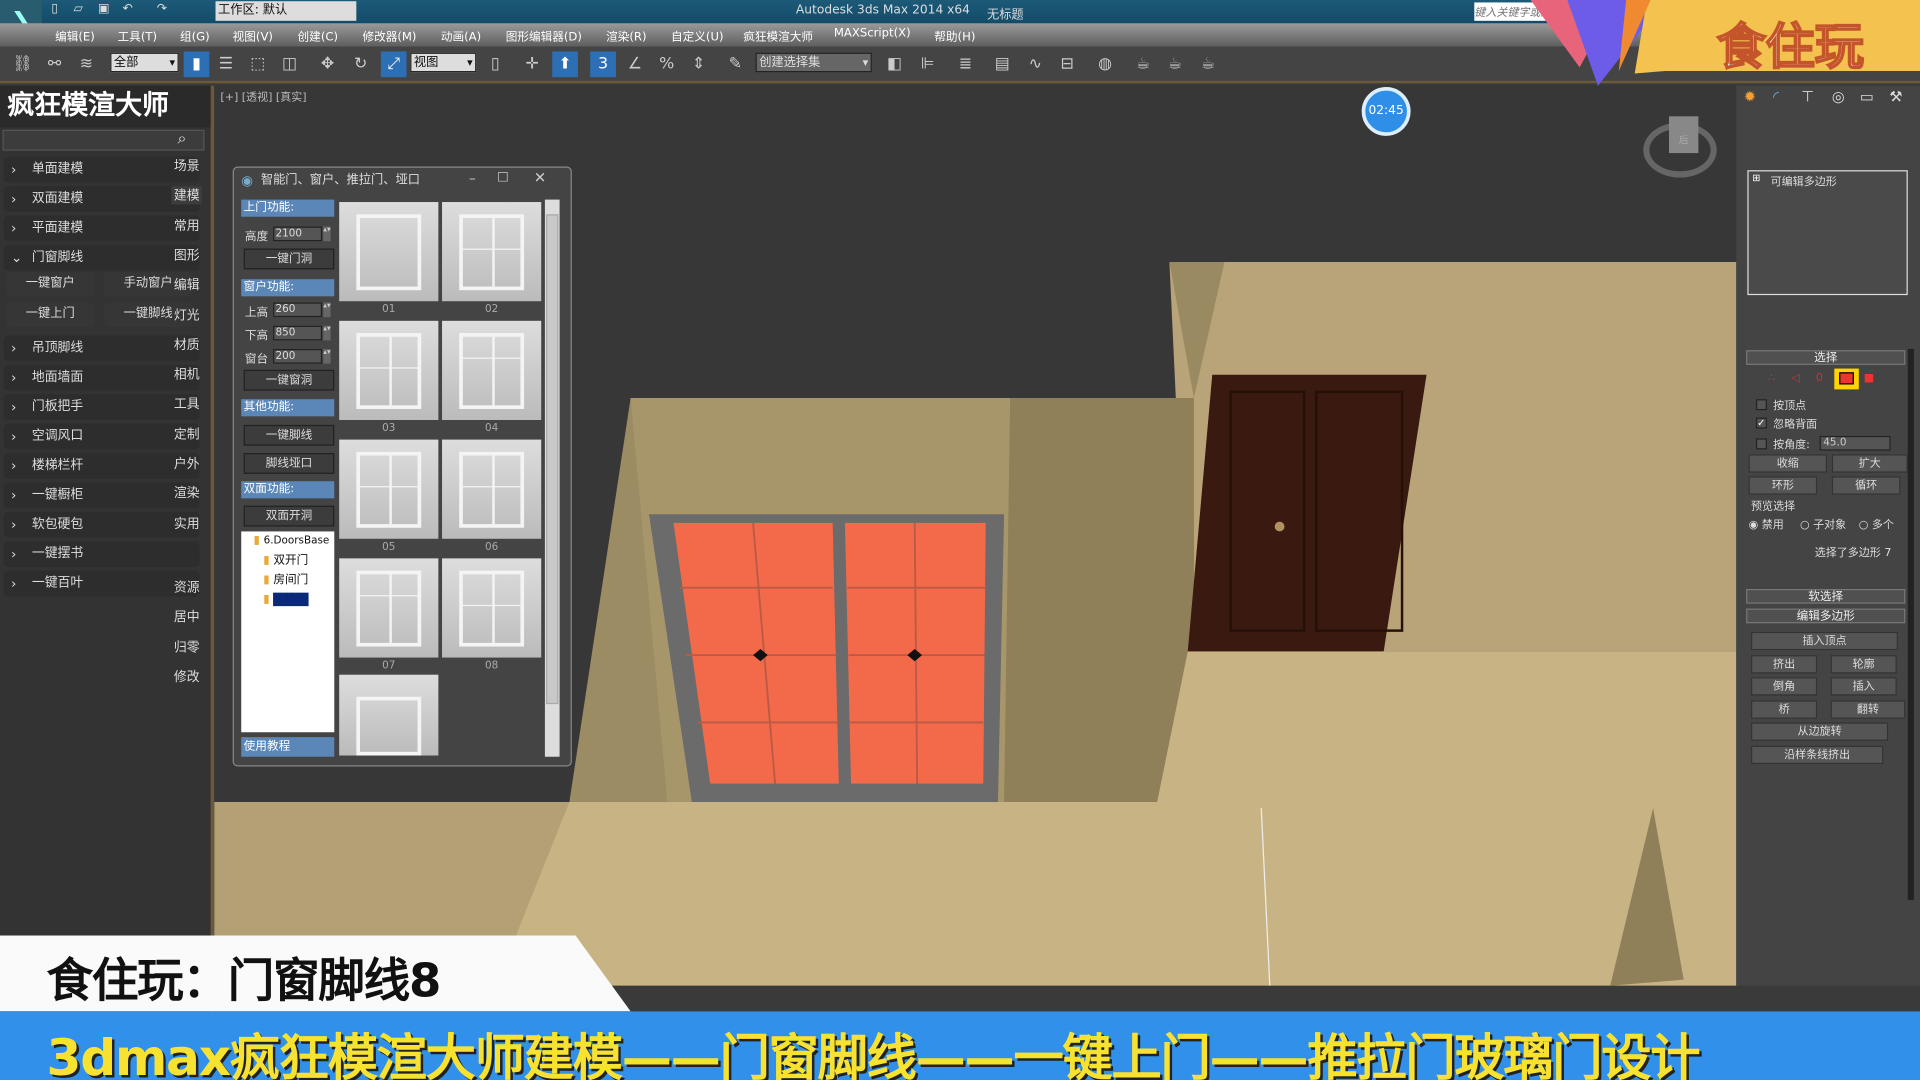 Image resolution: width=1920 pixels, height=1080 pixels. What do you see at coordinates (966, 64) in the screenshot?
I see `layer-manager-icon: ≣` at bounding box center [966, 64].